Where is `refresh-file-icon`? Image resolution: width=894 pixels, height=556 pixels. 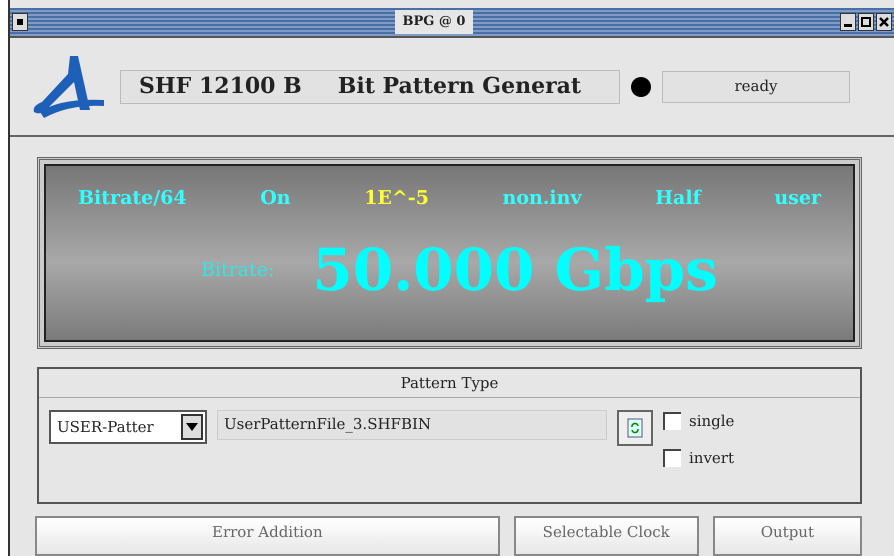 refresh-file-icon is located at coordinates (635, 428).